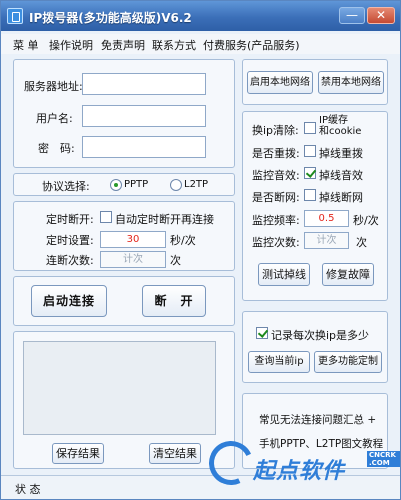  I want to click on result-log-area, so click(119, 388).